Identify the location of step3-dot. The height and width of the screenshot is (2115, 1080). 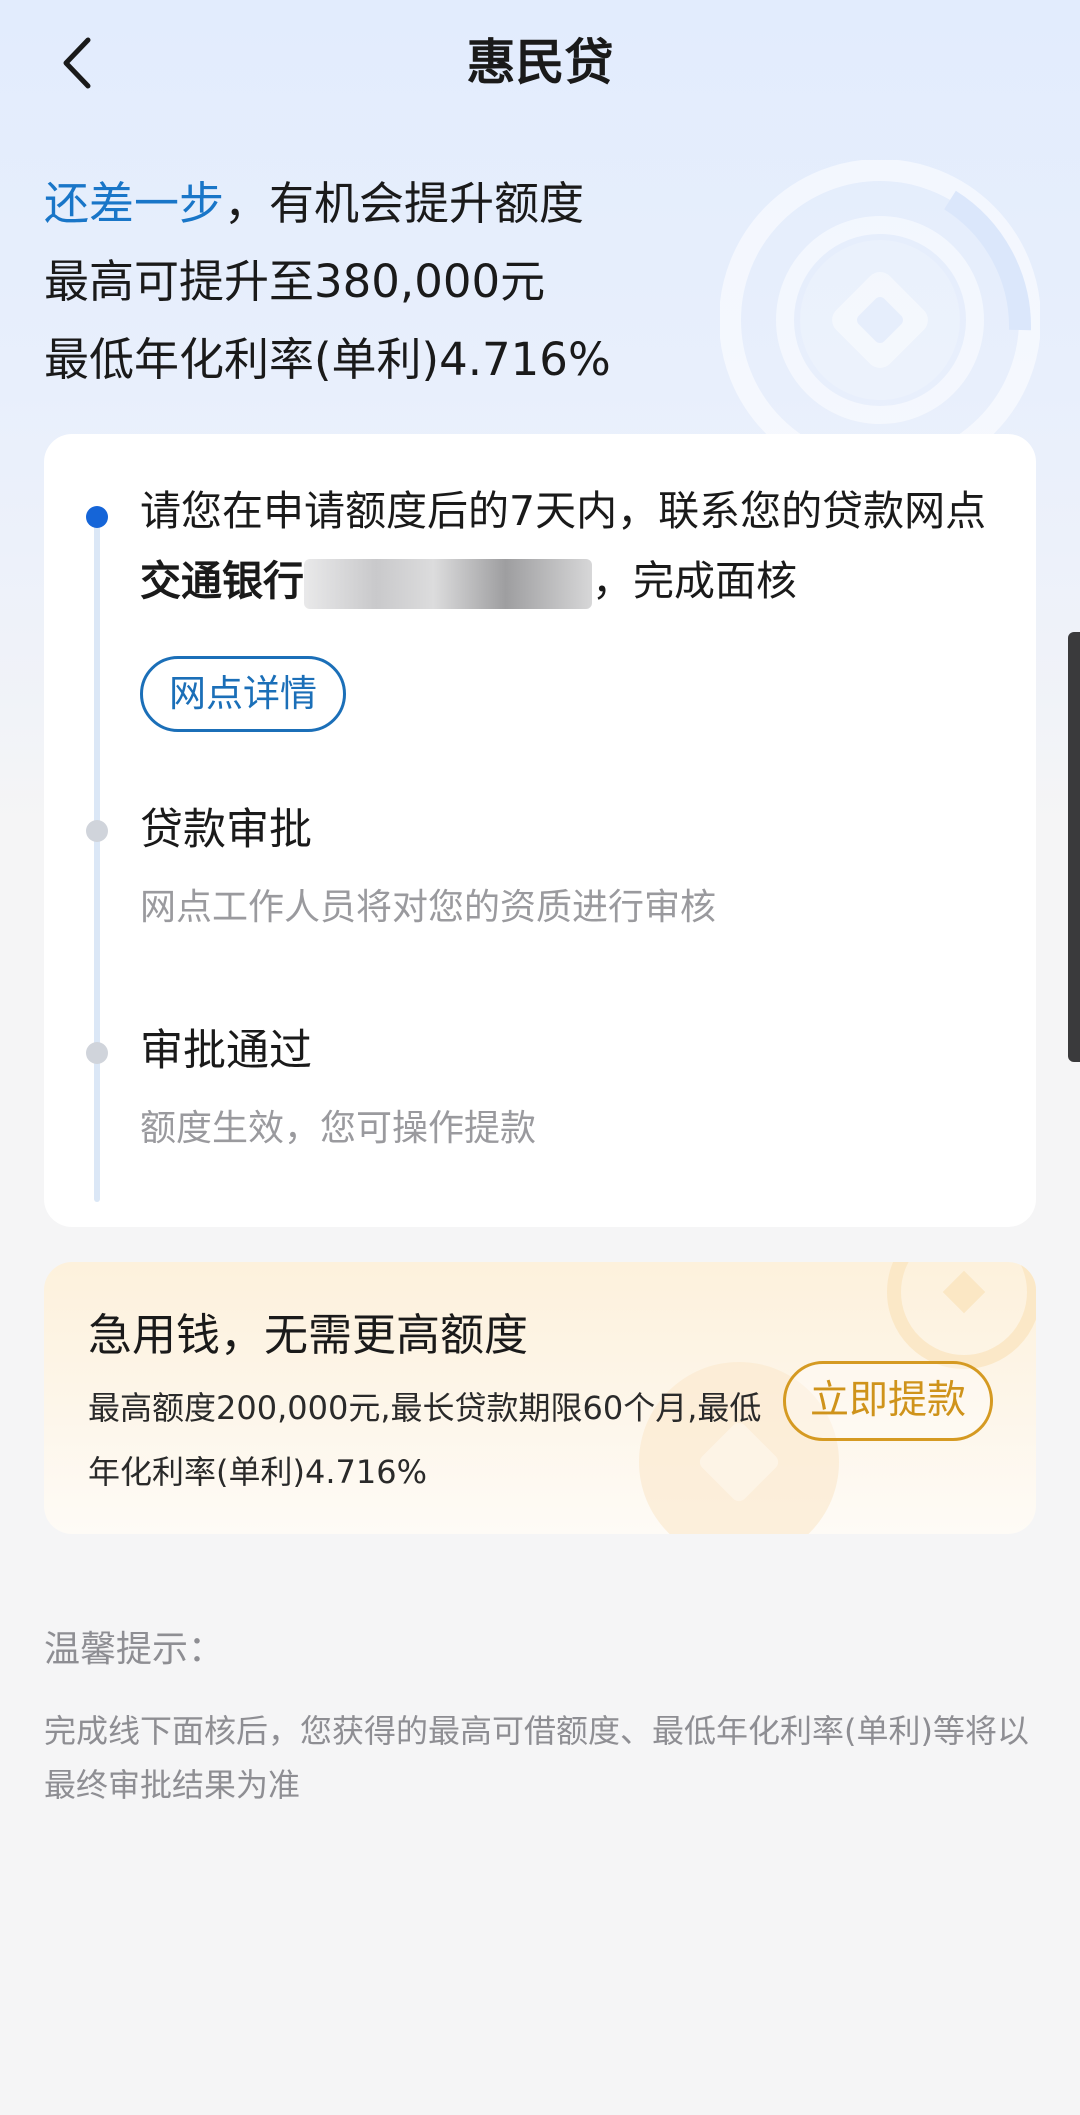
(97, 1053).